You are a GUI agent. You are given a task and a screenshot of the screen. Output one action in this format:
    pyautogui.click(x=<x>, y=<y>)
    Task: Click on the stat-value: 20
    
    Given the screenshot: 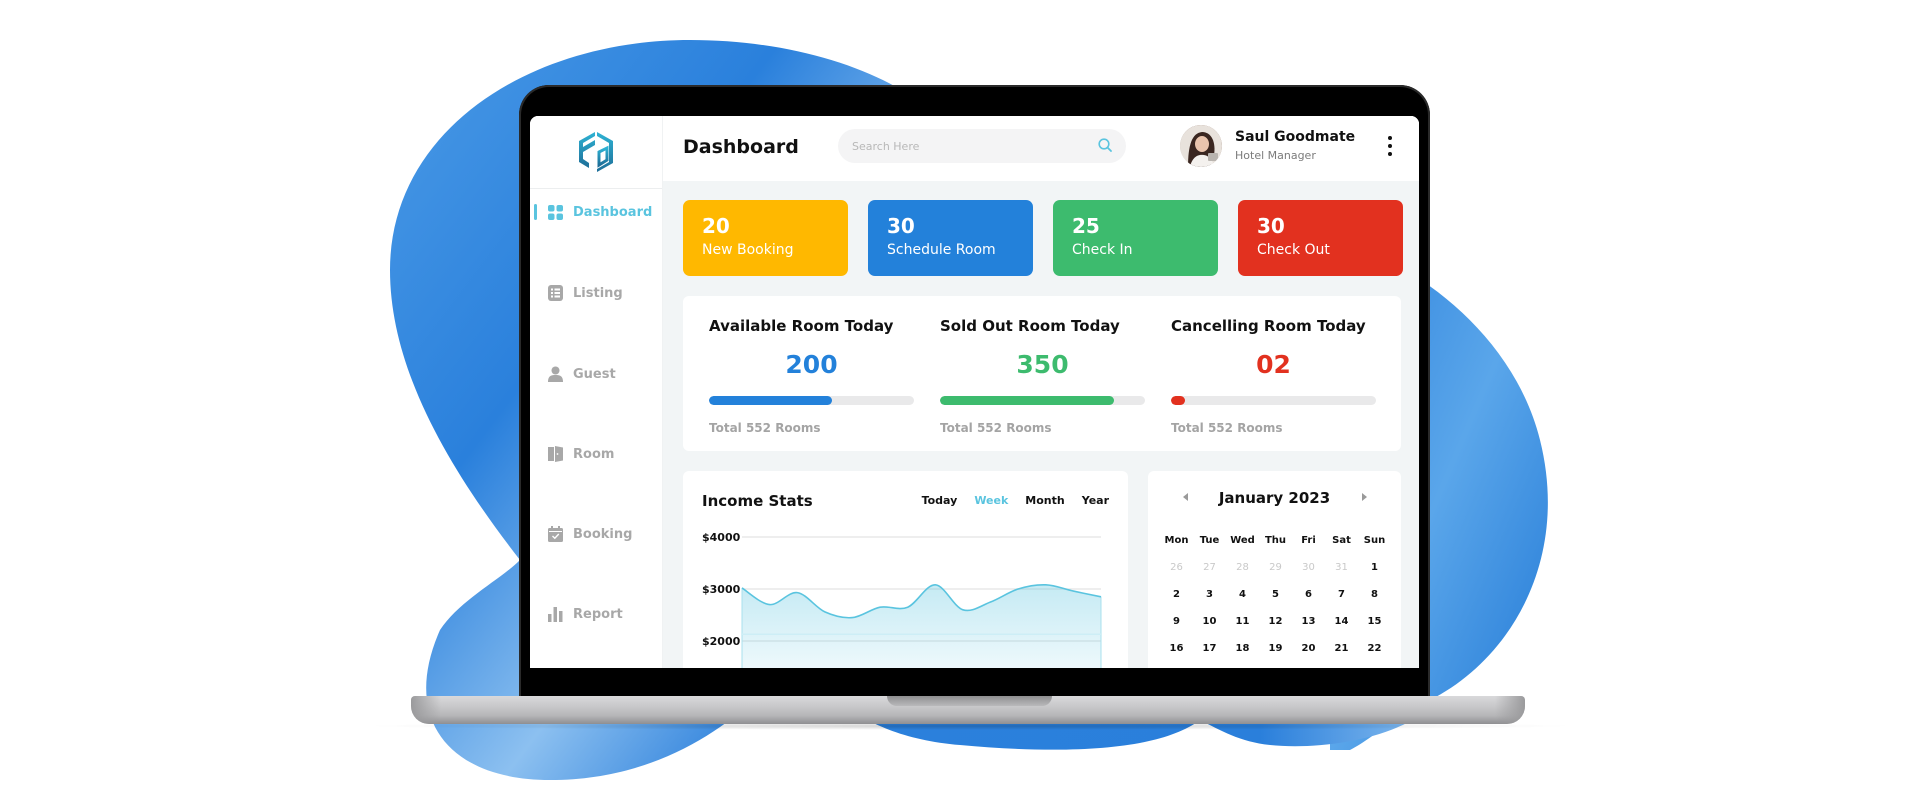 What is the action you would take?
    pyautogui.click(x=716, y=226)
    